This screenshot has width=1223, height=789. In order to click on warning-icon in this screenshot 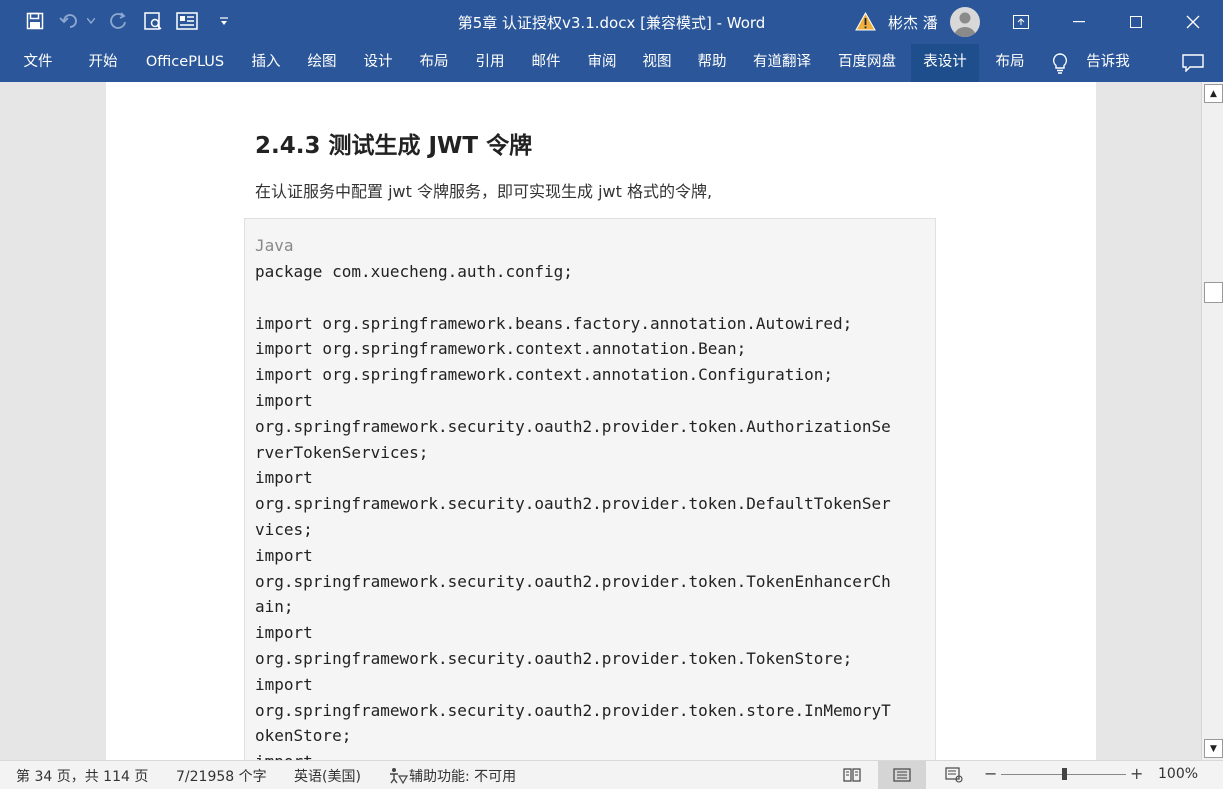, I will do `click(865, 23)`.